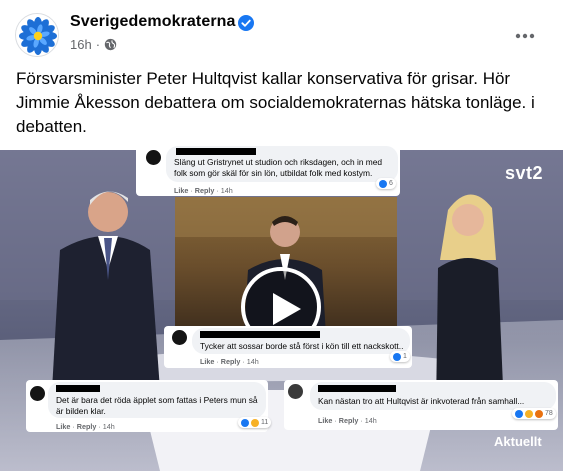 This screenshot has height=471, width=563. Describe the element at coordinates (391, 183) in the screenshot. I see `reaction-number: 6` at that location.